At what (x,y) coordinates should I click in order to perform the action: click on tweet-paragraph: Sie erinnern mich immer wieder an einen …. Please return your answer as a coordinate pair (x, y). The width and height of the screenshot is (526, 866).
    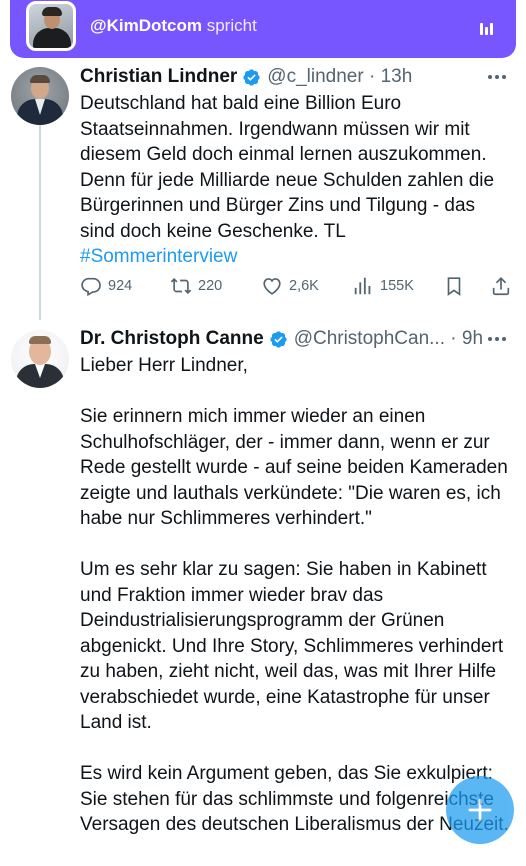
    Looking at the image, I should click on (294, 467).